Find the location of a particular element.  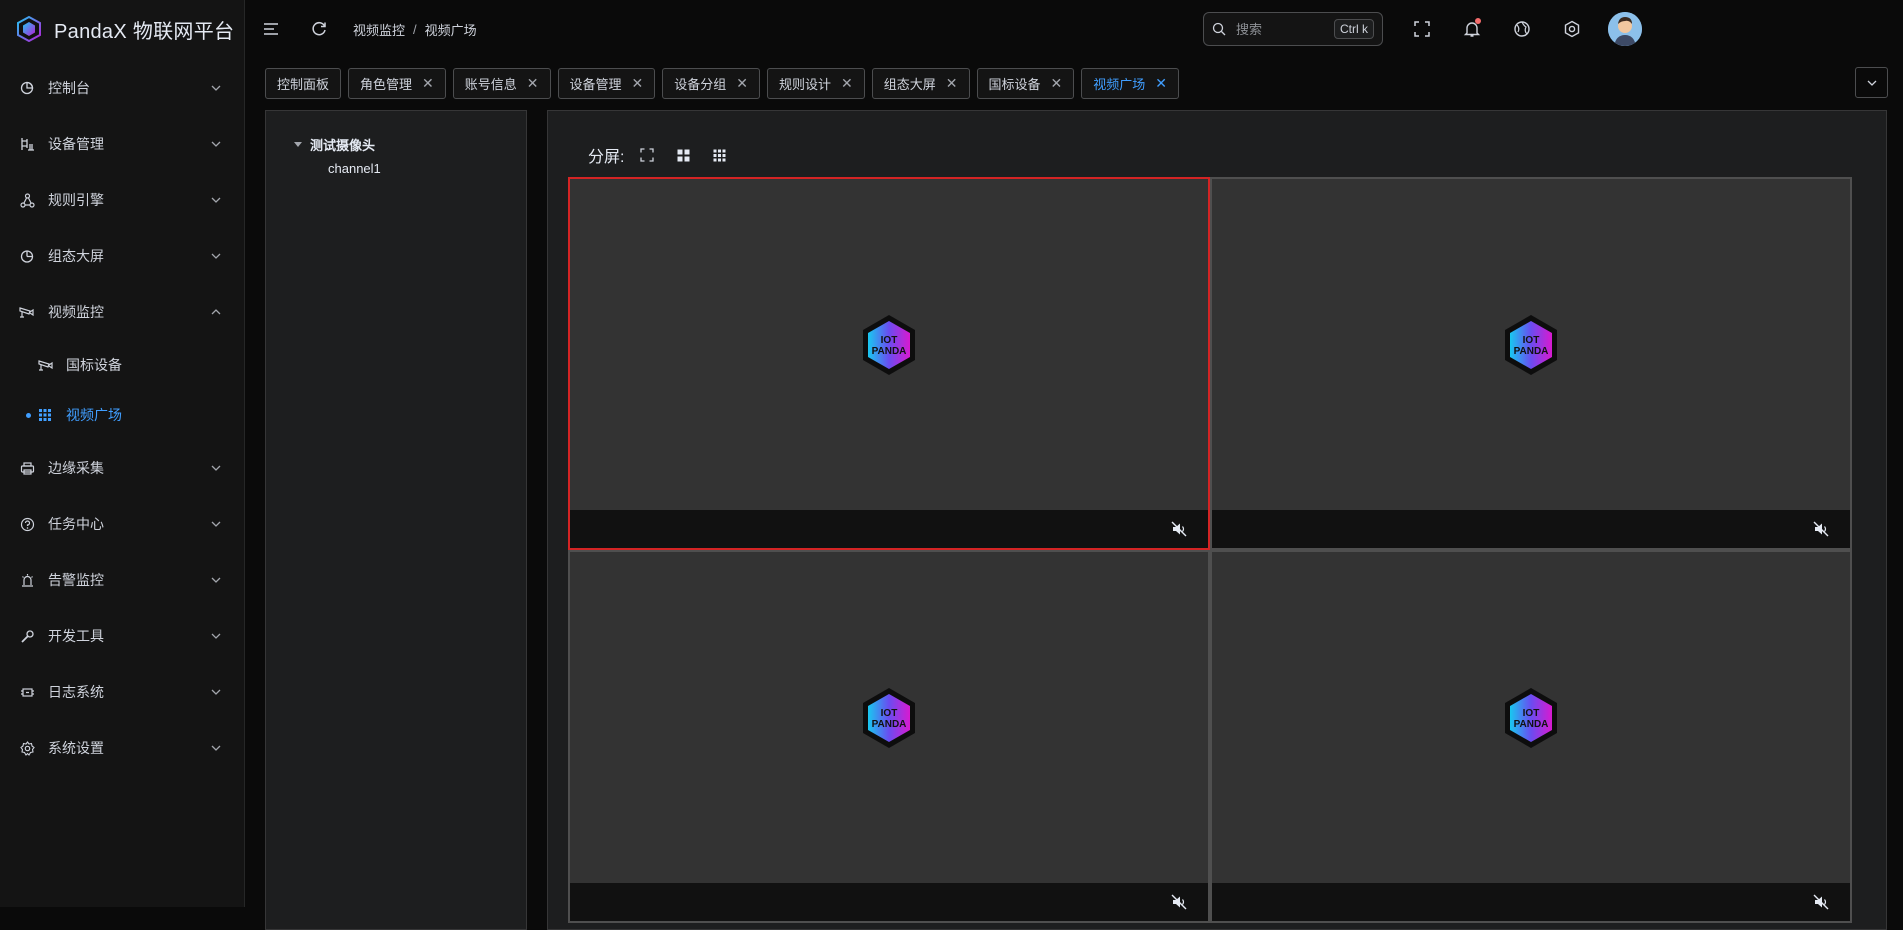

grid-9-icon is located at coordinates (719, 155).